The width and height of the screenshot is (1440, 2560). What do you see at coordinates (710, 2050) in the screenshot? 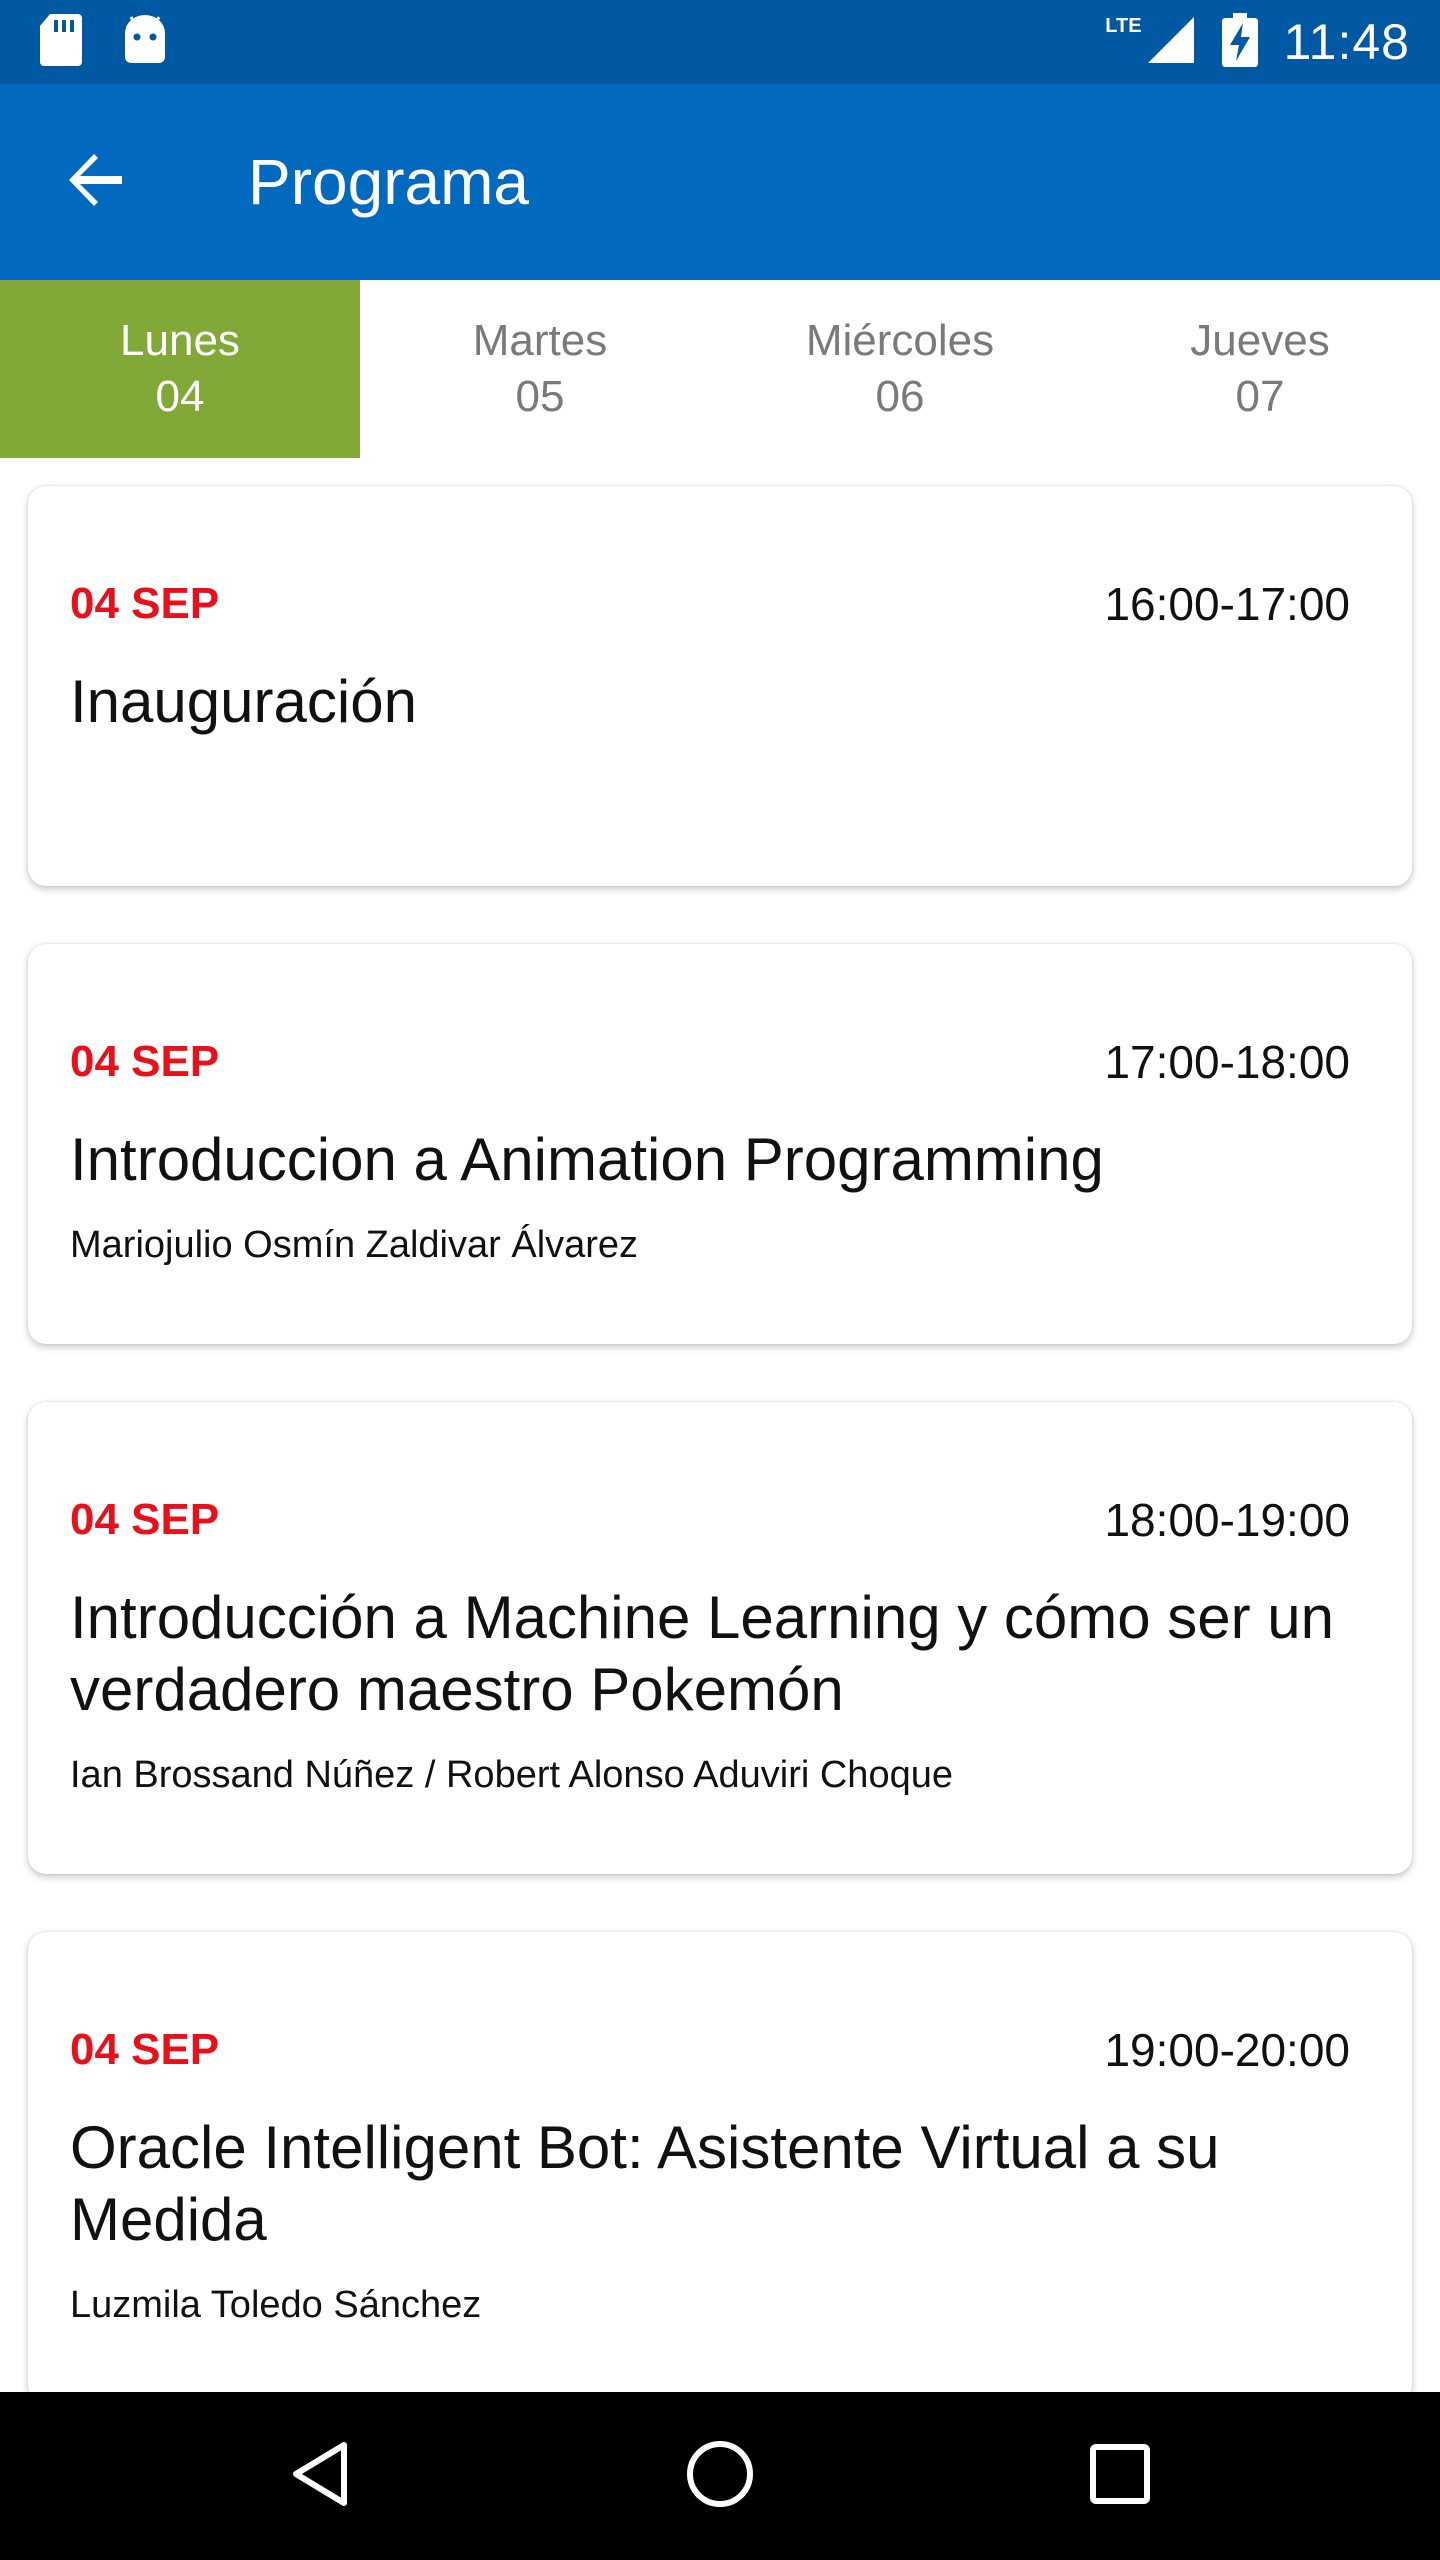
I see `card-header: 04 SEP 19:00-20:00` at bounding box center [710, 2050].